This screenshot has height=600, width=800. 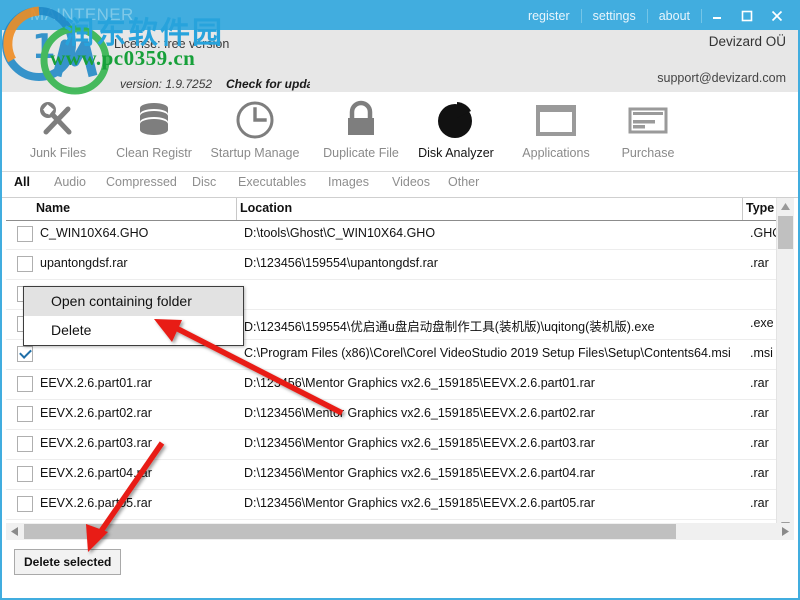 I want to click on cell-type: .GHO, so click(x=763, y=233).